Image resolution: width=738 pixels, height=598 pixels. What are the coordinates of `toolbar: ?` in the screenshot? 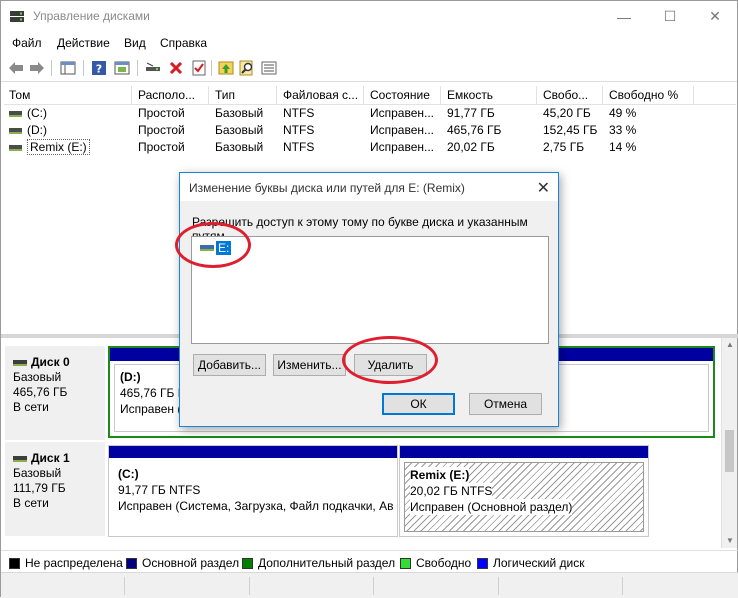 It's located at (369, 68).